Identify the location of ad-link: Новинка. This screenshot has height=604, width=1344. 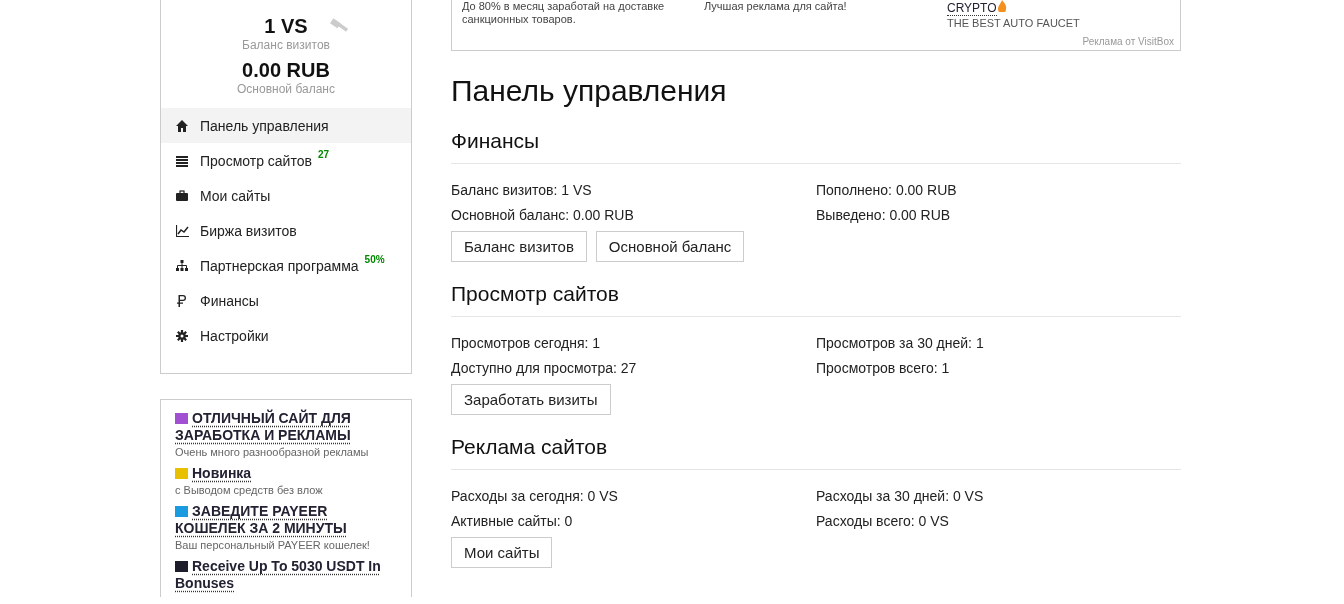
(213, 473).